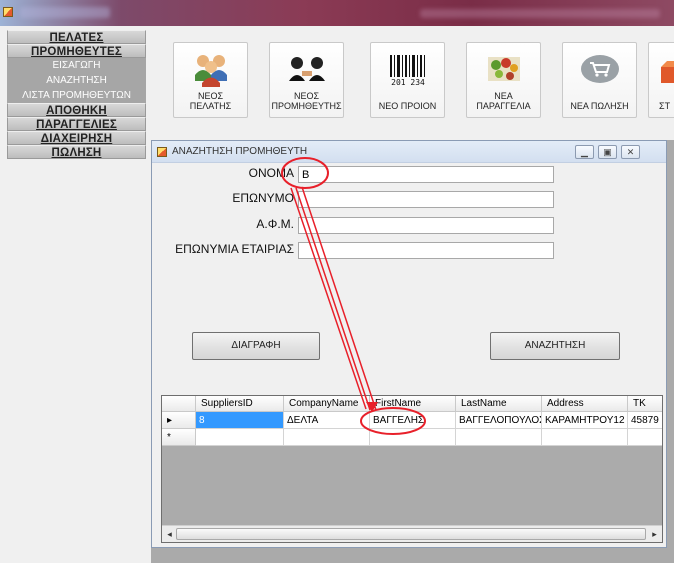  Describe the element at coordinates (162, 152) in the screenshot. I see `dialog-app-icon` at that location.